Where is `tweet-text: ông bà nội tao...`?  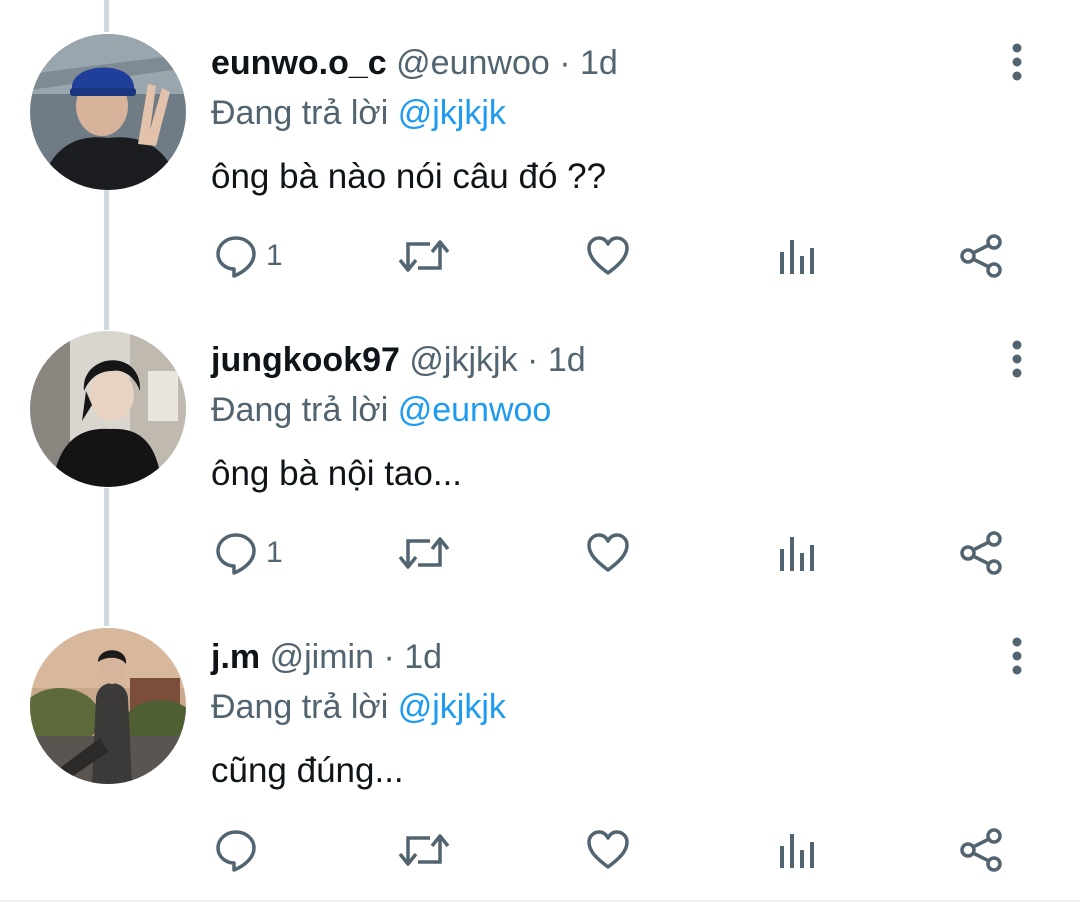 tweet-text: ông bà nội tao... is located at coordinates (337, 473).